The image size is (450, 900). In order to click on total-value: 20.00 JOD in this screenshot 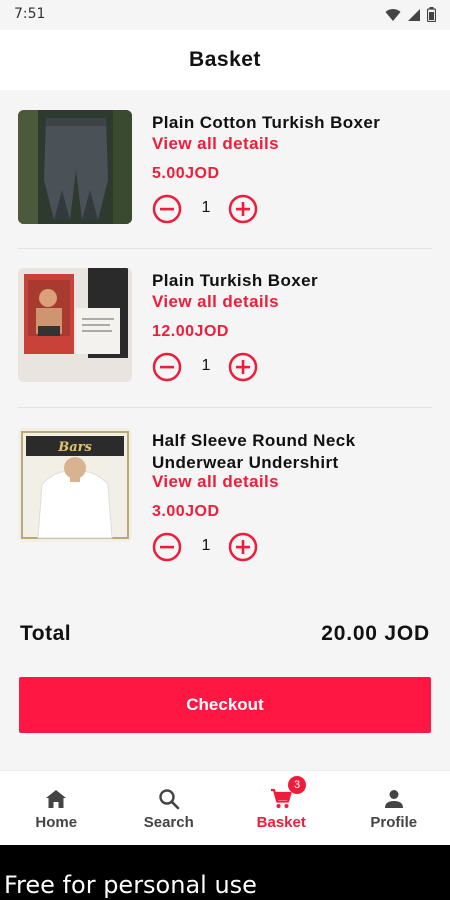, I will do `click(375, 633)`.